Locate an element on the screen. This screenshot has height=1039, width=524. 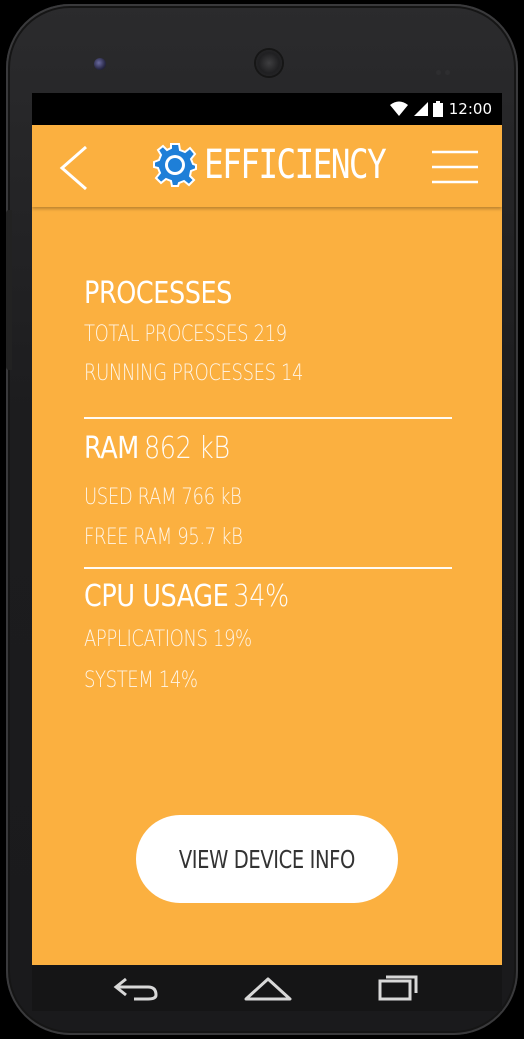
app-title-text: EFFICIENCY is located at coordinates (295, 165).